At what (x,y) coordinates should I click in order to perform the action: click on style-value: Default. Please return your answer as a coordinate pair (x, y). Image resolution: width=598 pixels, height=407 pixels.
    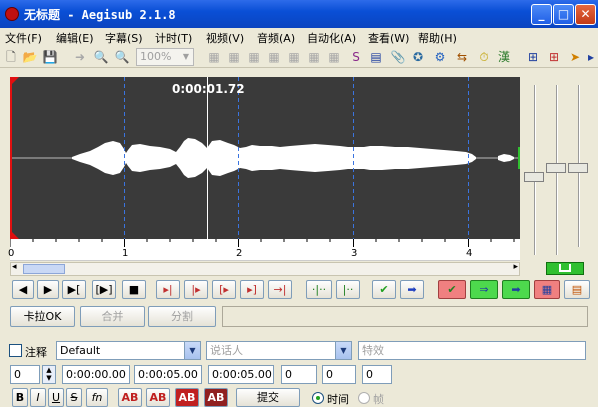
    Looking at the image, I should click on (80, 350).